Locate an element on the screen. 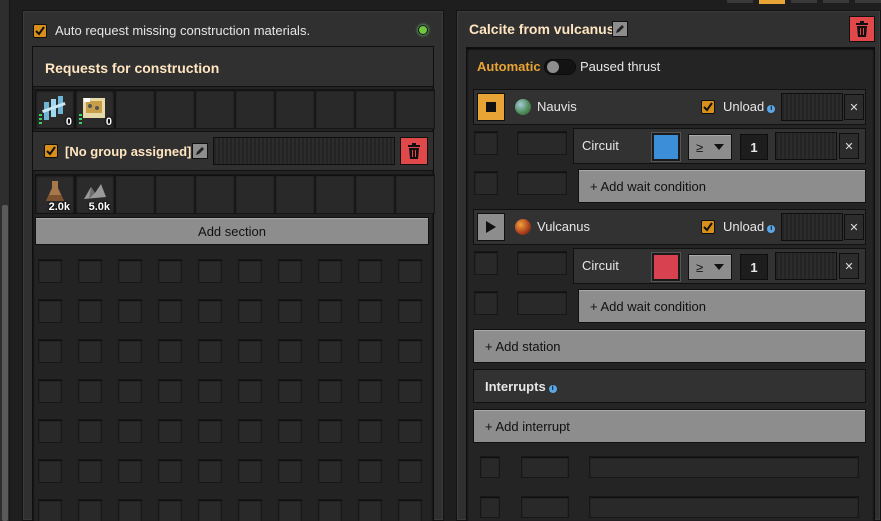 The height and width of the screenshot is (521, 881). delete-section-button is located at coordinates (414, 151).